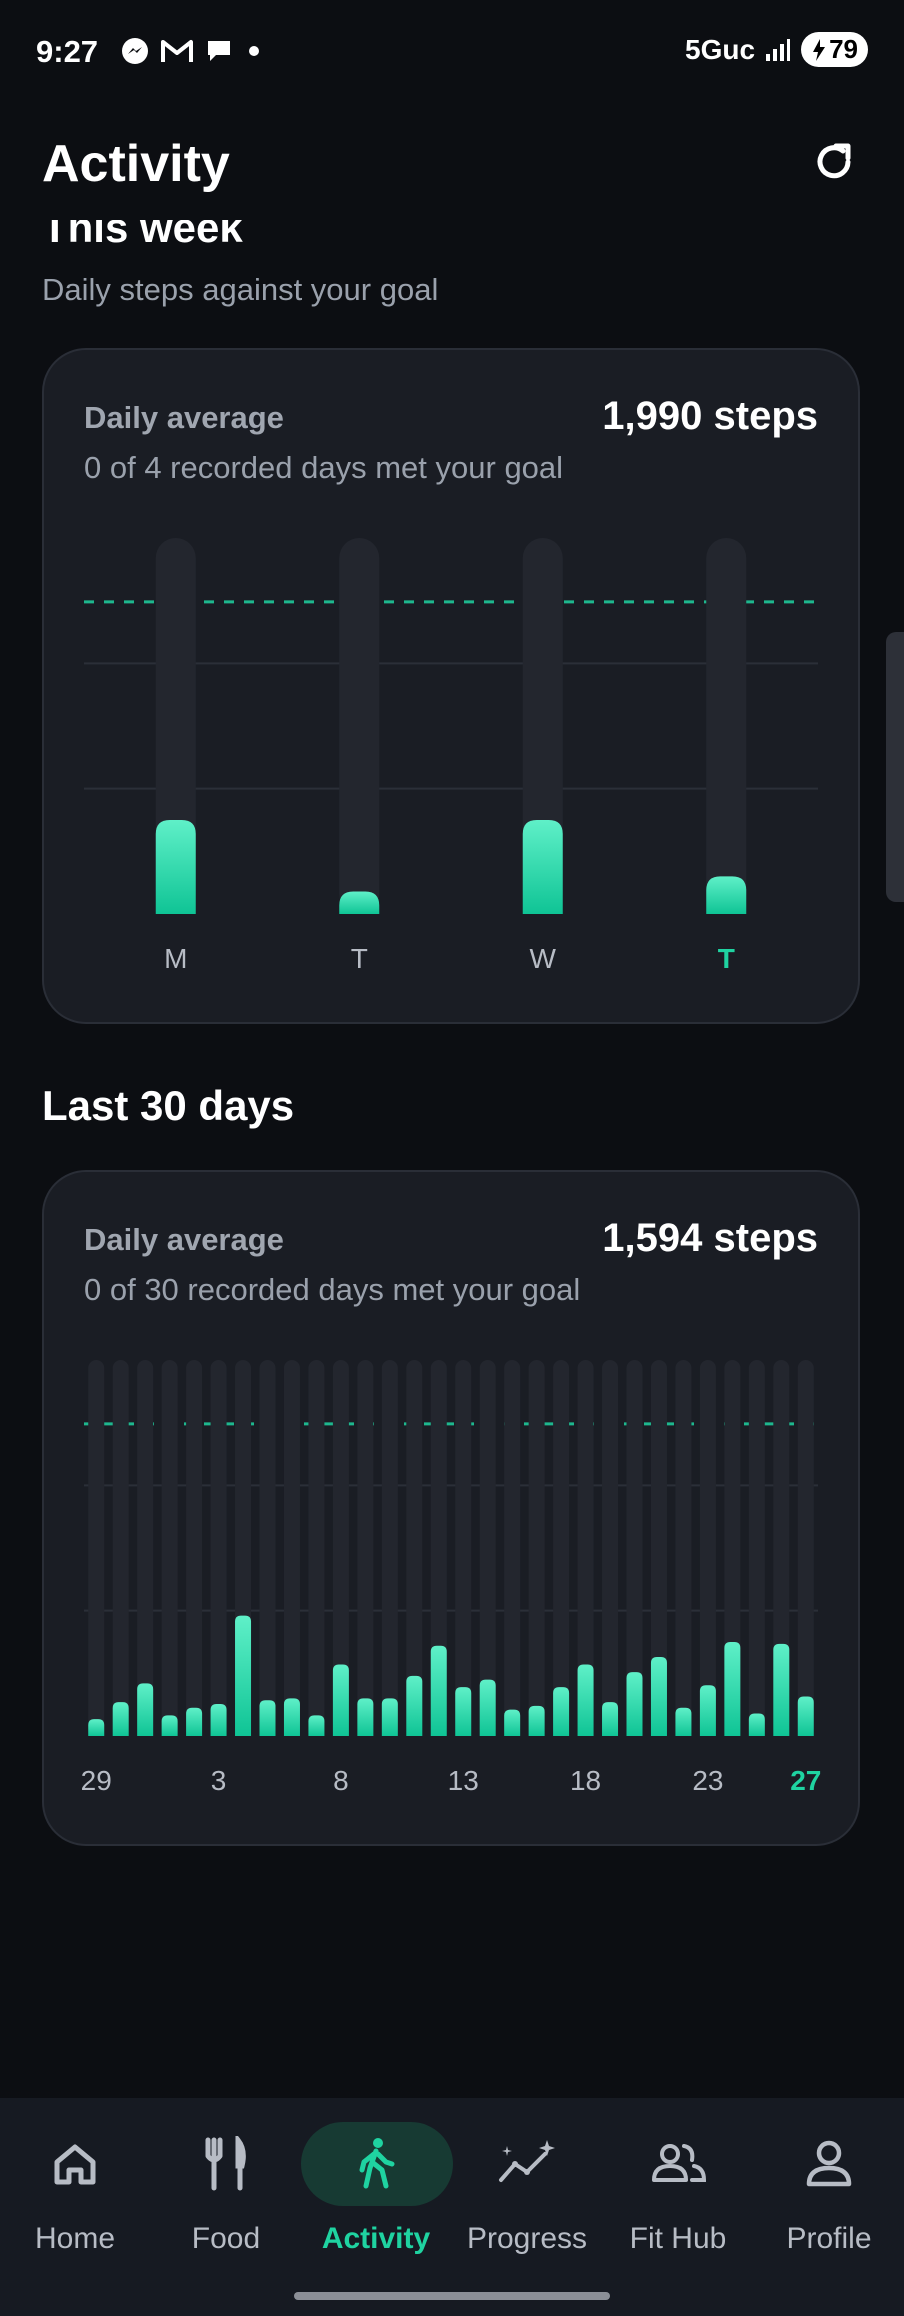 The height and width of the screenshot is (2316, 904). Describe the element at coordinates (377, 2163) in the screenshot. I see `walking-icon` at that location.